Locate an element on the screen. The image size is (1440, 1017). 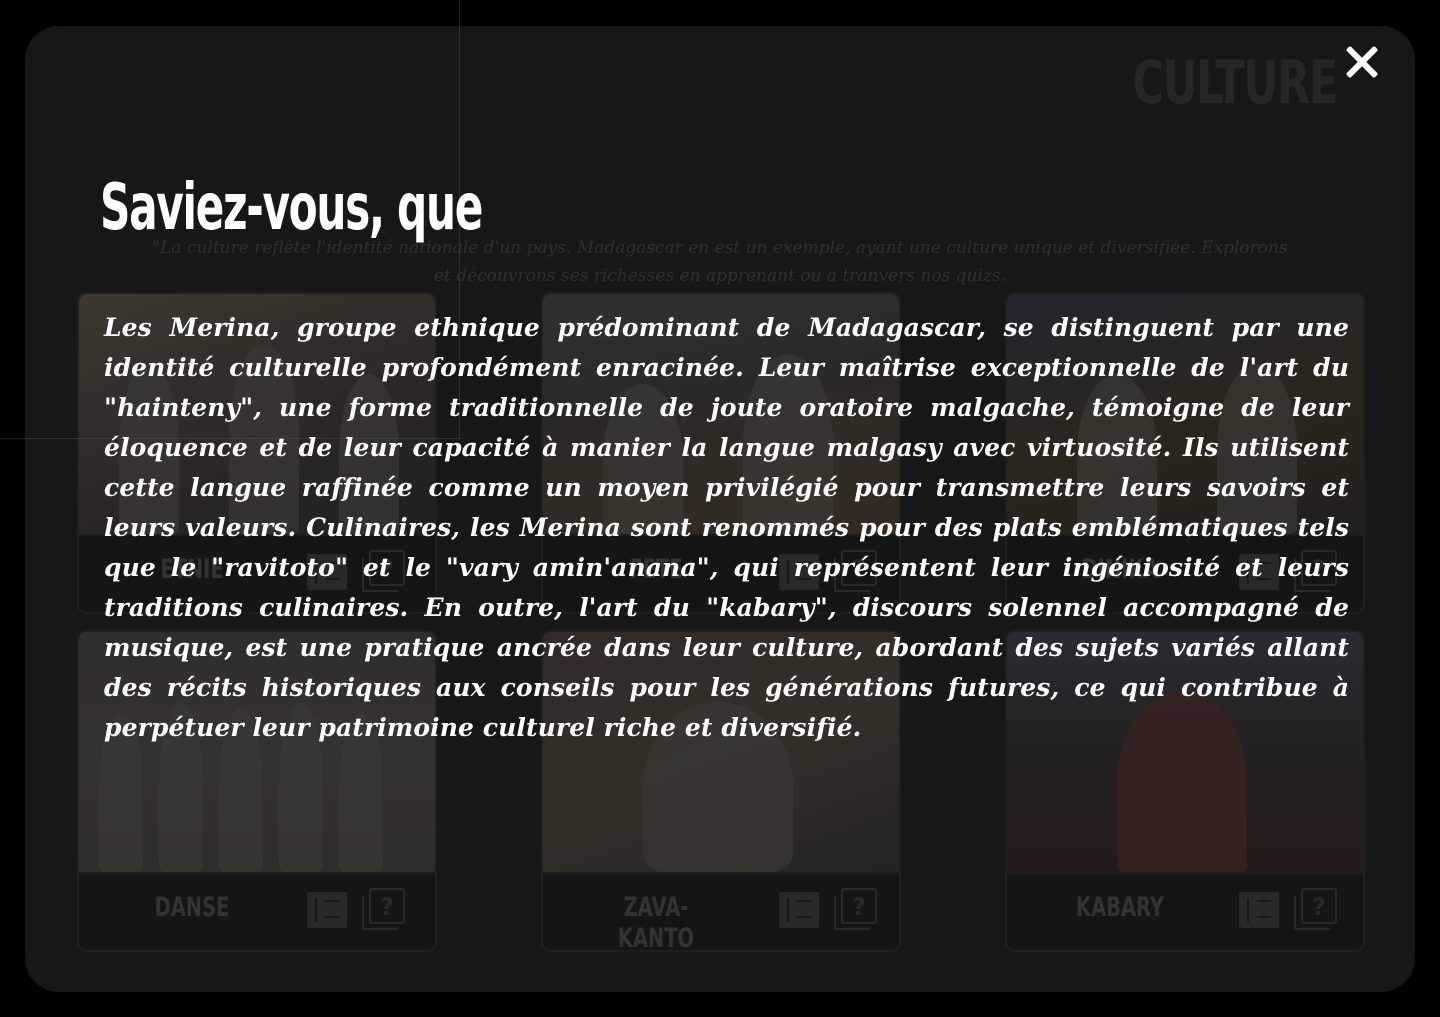
close-icon is located at coordinates (1362, 62).